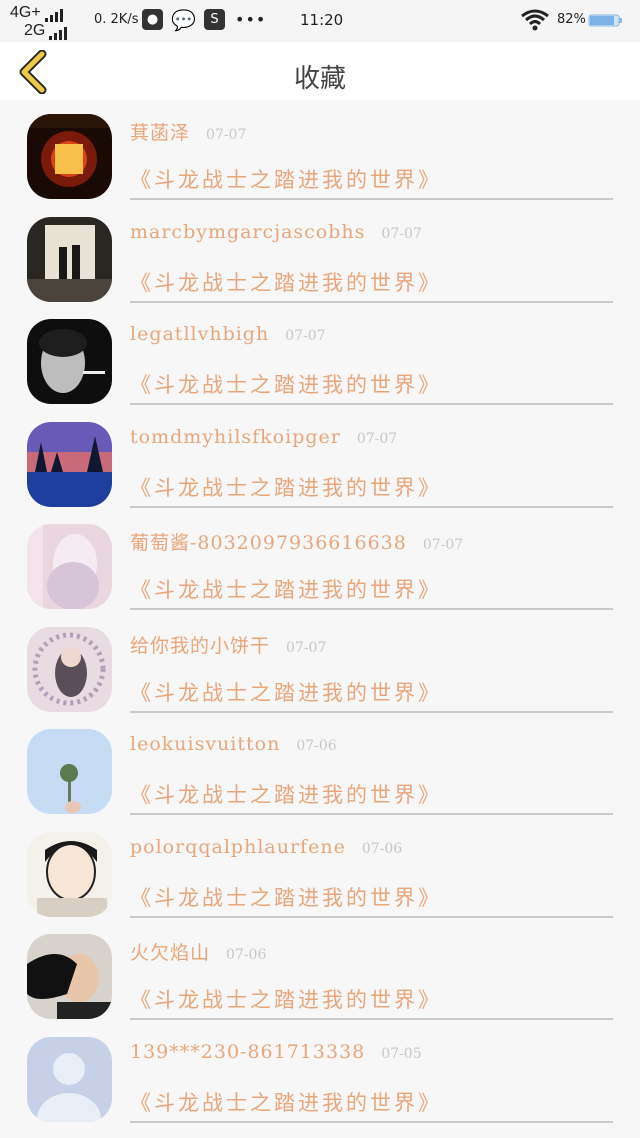 The image size is (640, 1138). Describe the element at coordinates (401, 1053) in the screenshot. I see `item-date: 07-05` at that location.